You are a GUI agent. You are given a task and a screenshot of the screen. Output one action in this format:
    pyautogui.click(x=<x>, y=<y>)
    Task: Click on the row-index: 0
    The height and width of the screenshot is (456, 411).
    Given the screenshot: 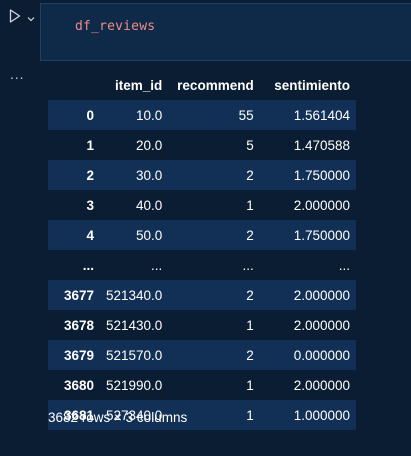 What is the action you would take?
    pyautogui.click(x=90, y=115)
    